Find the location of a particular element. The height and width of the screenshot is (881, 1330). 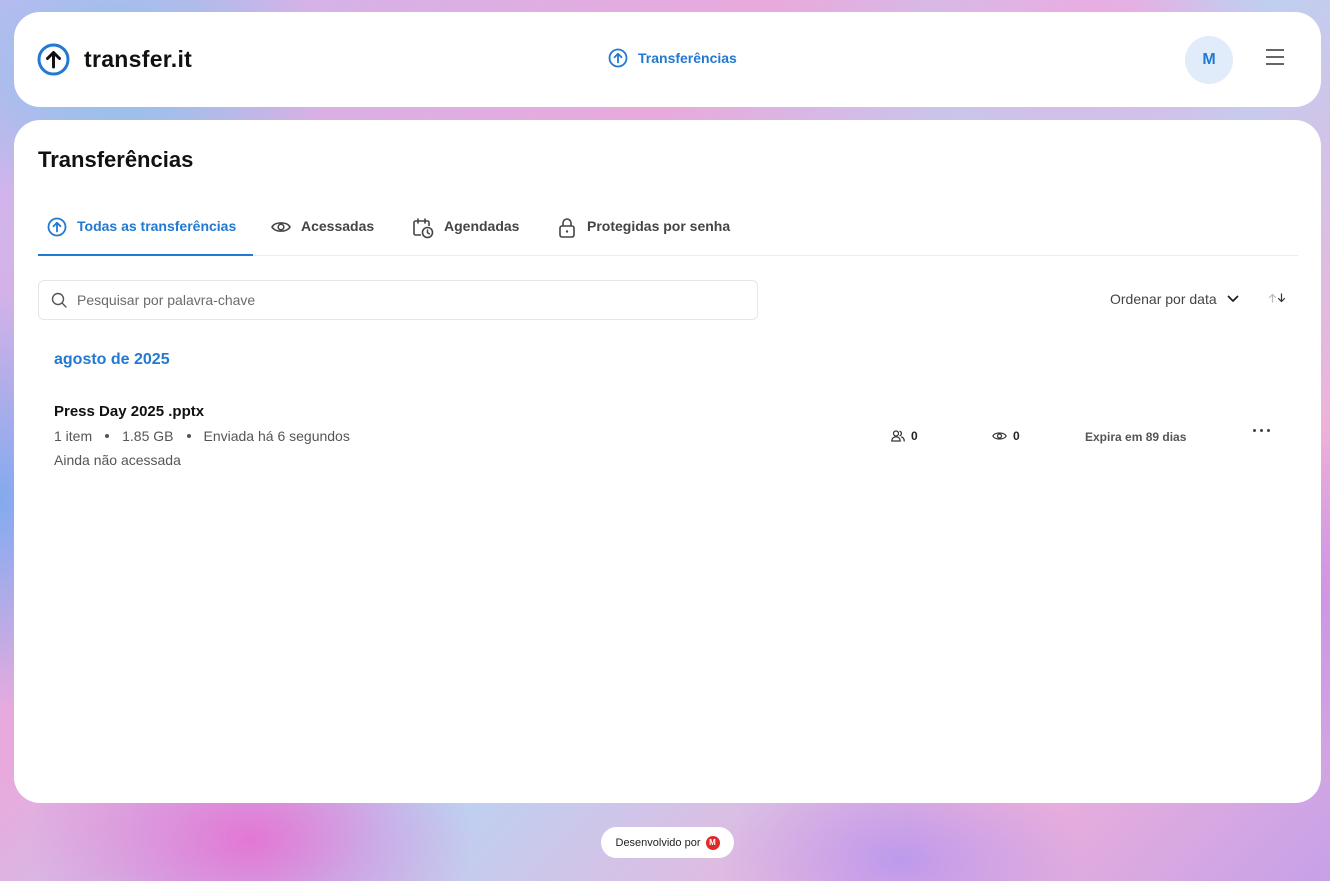

tab-label: Agendadas is located at coordinates (482, 226).